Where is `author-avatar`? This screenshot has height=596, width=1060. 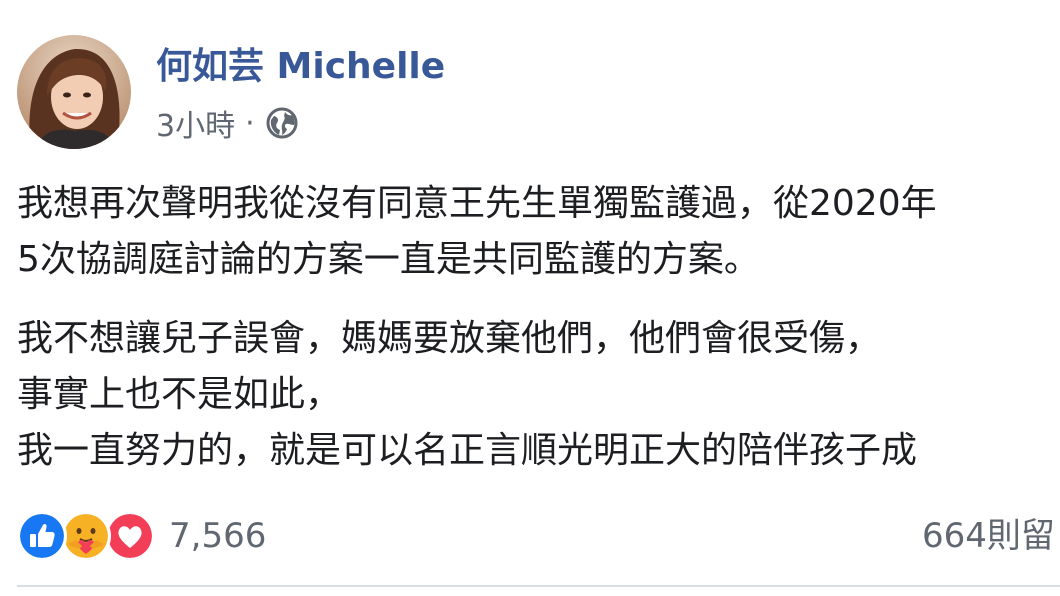 author-avatar is located at coordinates (74, 92).